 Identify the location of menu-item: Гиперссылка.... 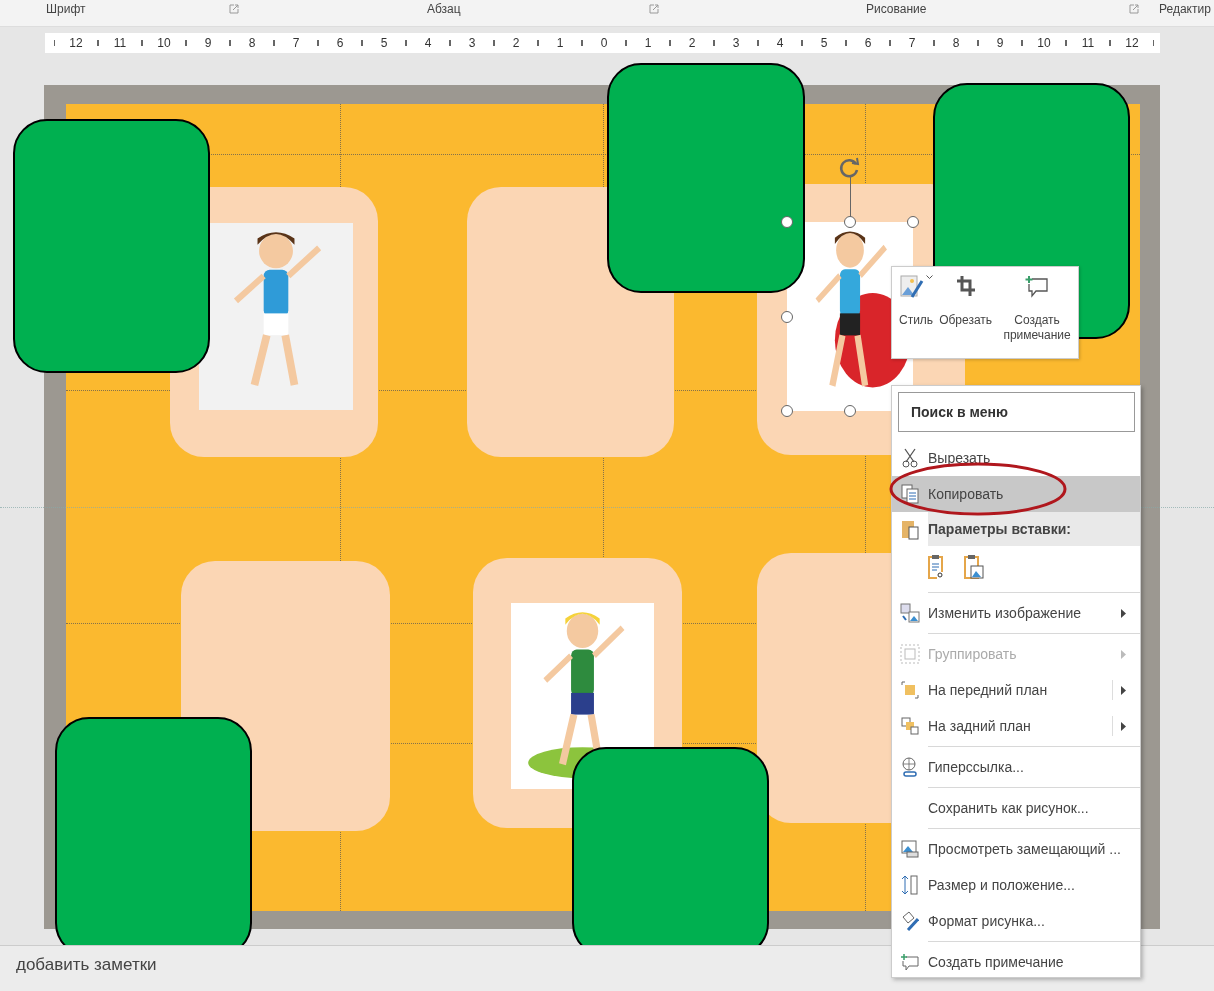
(1016, 769).